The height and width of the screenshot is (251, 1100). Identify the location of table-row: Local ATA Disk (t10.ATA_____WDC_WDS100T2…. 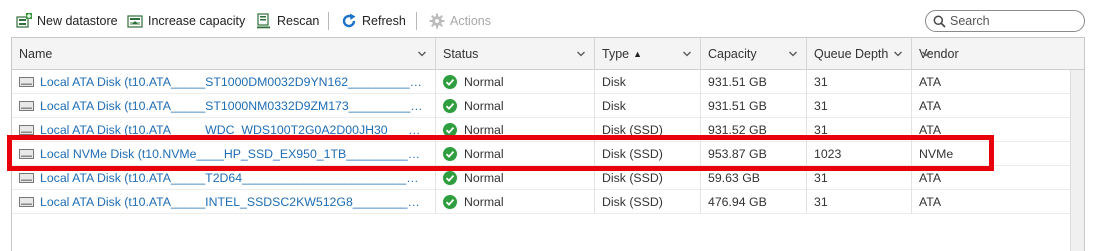
(541, 130).